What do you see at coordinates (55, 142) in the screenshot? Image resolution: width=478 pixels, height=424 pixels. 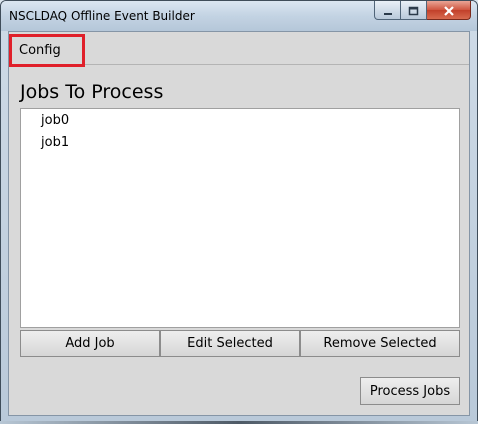 I see `list-item-job1: job1` at bounding box center [55, 142].